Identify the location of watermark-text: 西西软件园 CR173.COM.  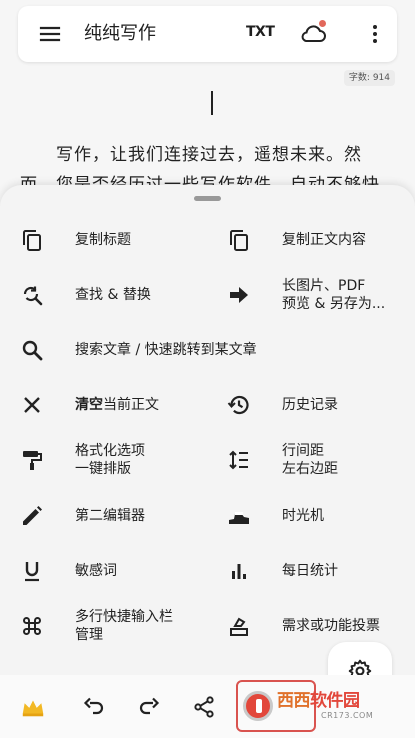
(325, 706).